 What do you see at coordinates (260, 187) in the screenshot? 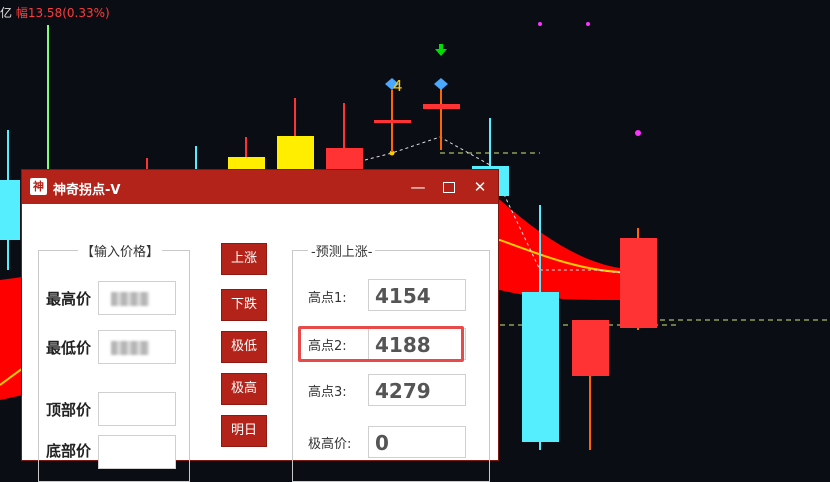
I see `title-bar: 神 神奇拐点-V — ✕` at bounding box center [260, 187].